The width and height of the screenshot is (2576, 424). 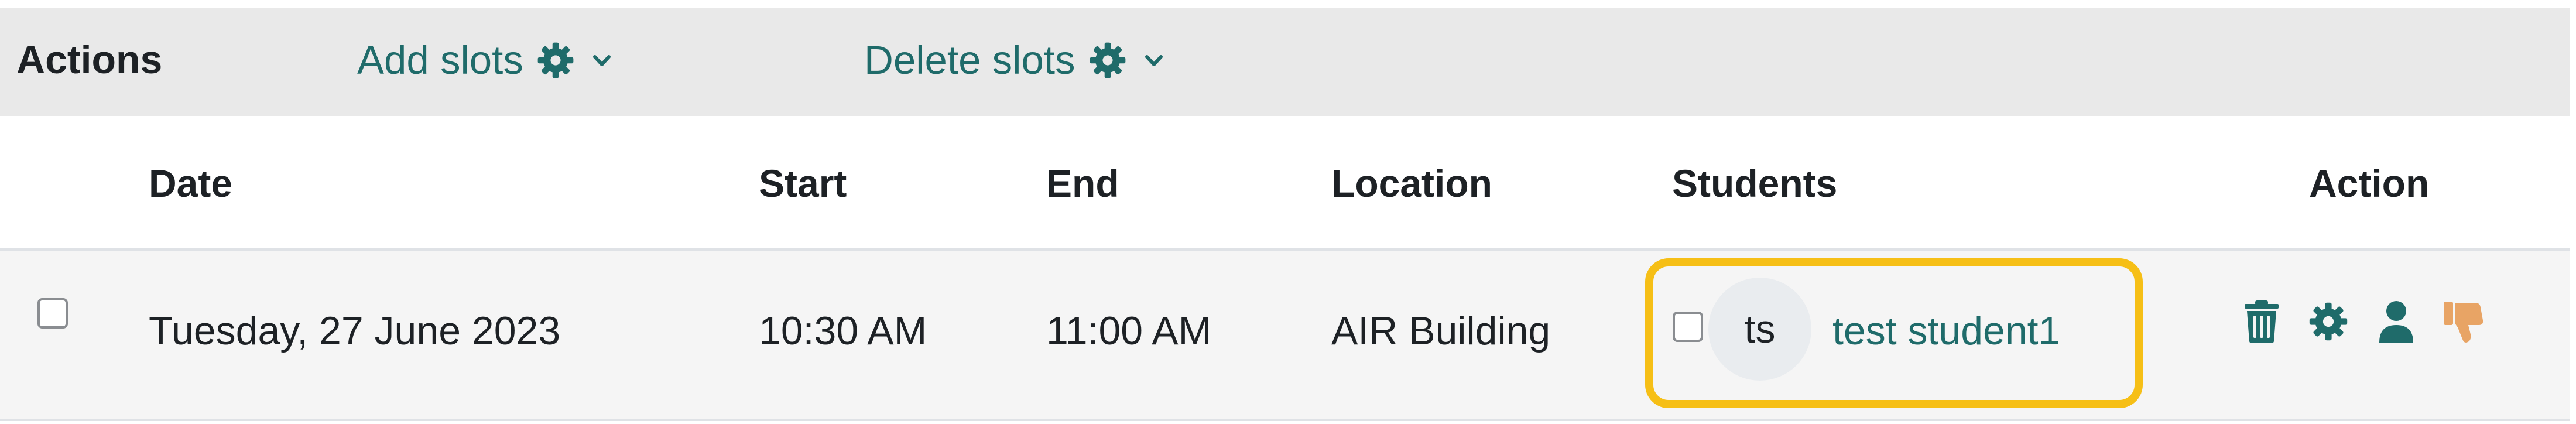 I want to click on add-slots-menu: Add slots, so click(x=485, y=60).